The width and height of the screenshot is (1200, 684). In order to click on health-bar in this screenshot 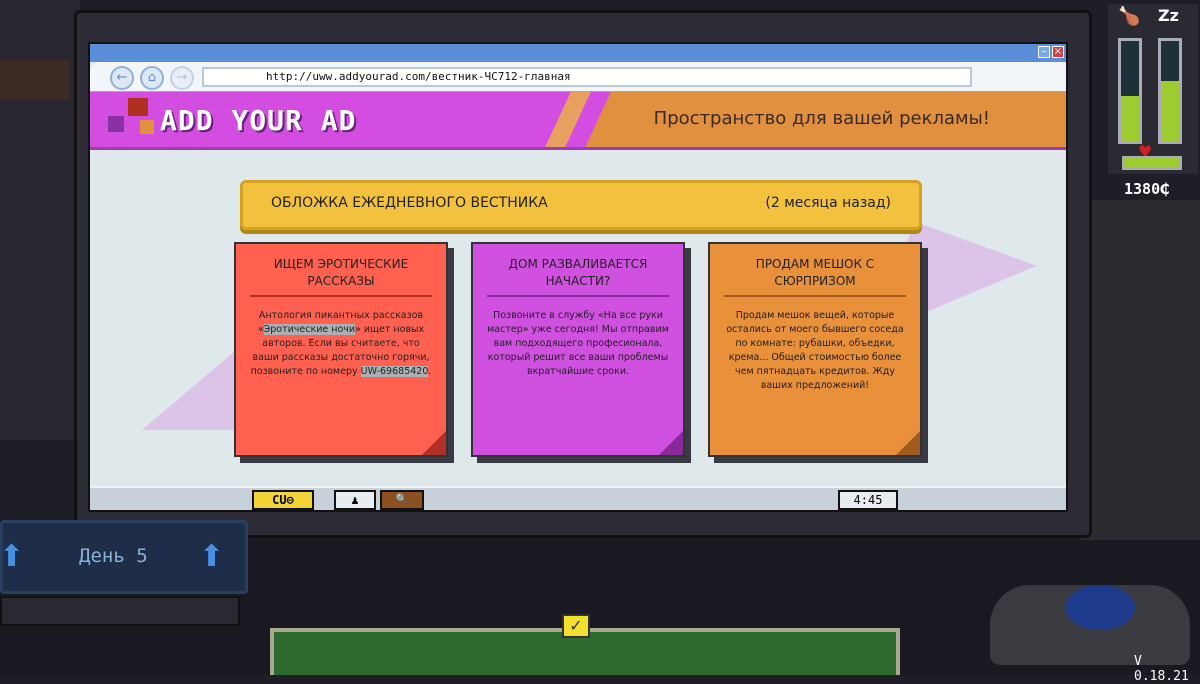, I will do `click(1152, 163)`.